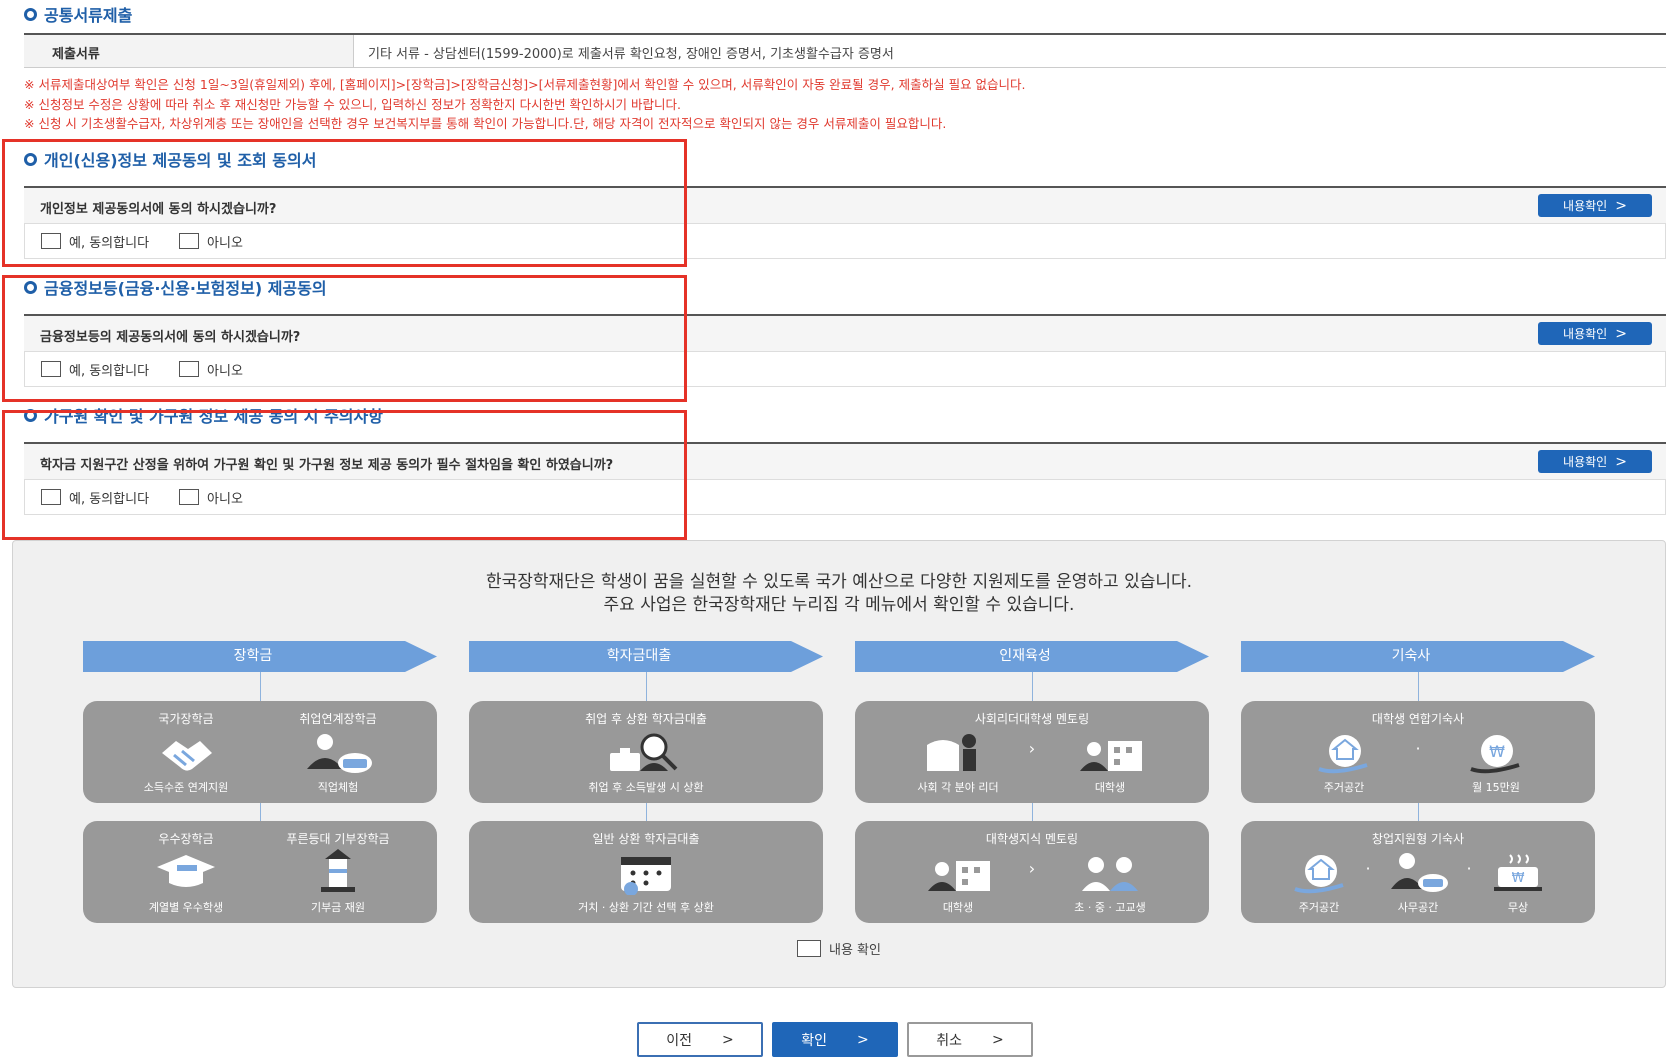  I want to click on docs-table-header: 제출서류, so click(189, 51).